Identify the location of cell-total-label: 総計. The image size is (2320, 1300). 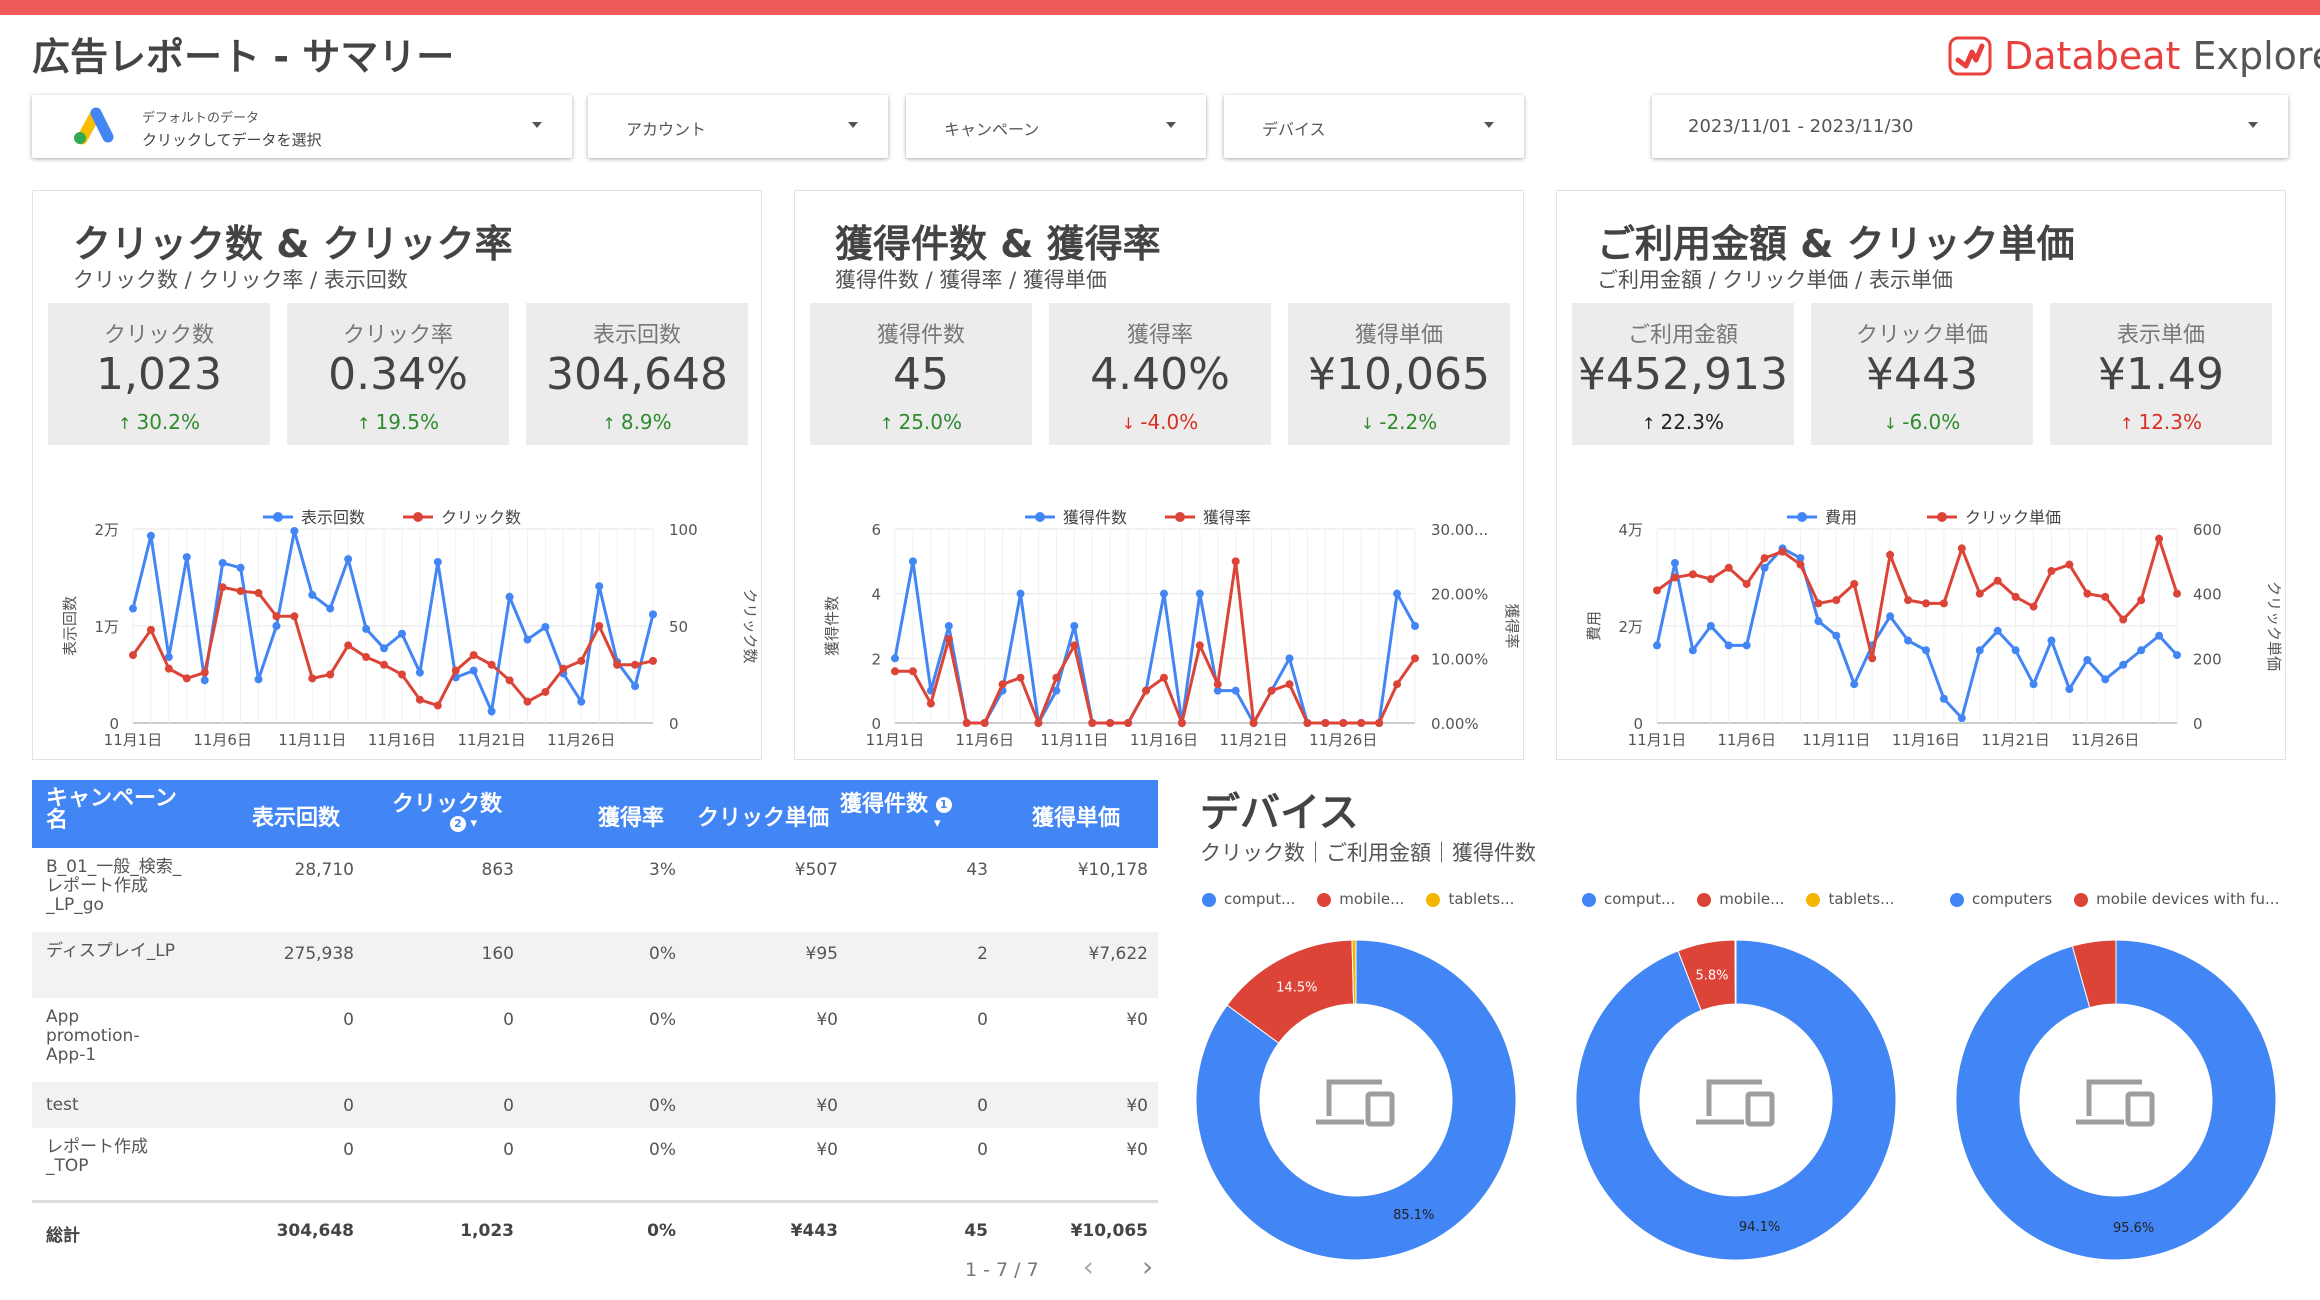
(63, 1236).